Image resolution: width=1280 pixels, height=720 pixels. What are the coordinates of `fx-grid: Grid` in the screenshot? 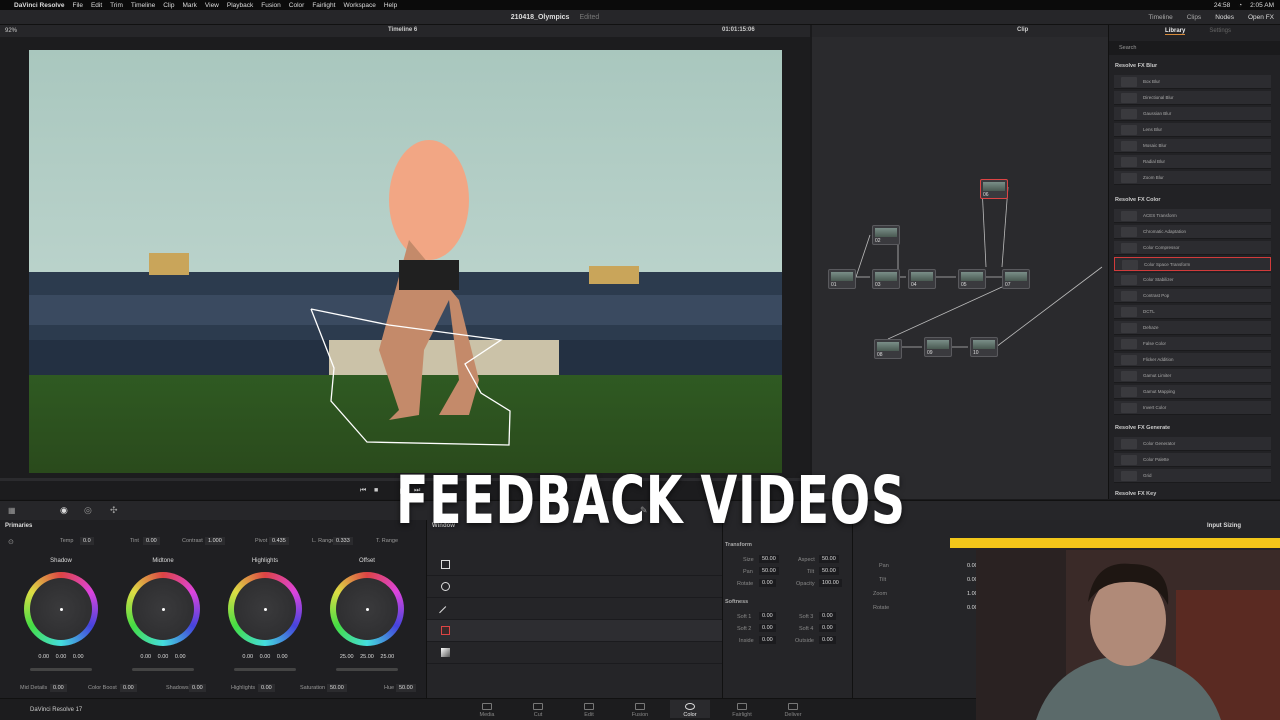 It's located at (1192, 476).